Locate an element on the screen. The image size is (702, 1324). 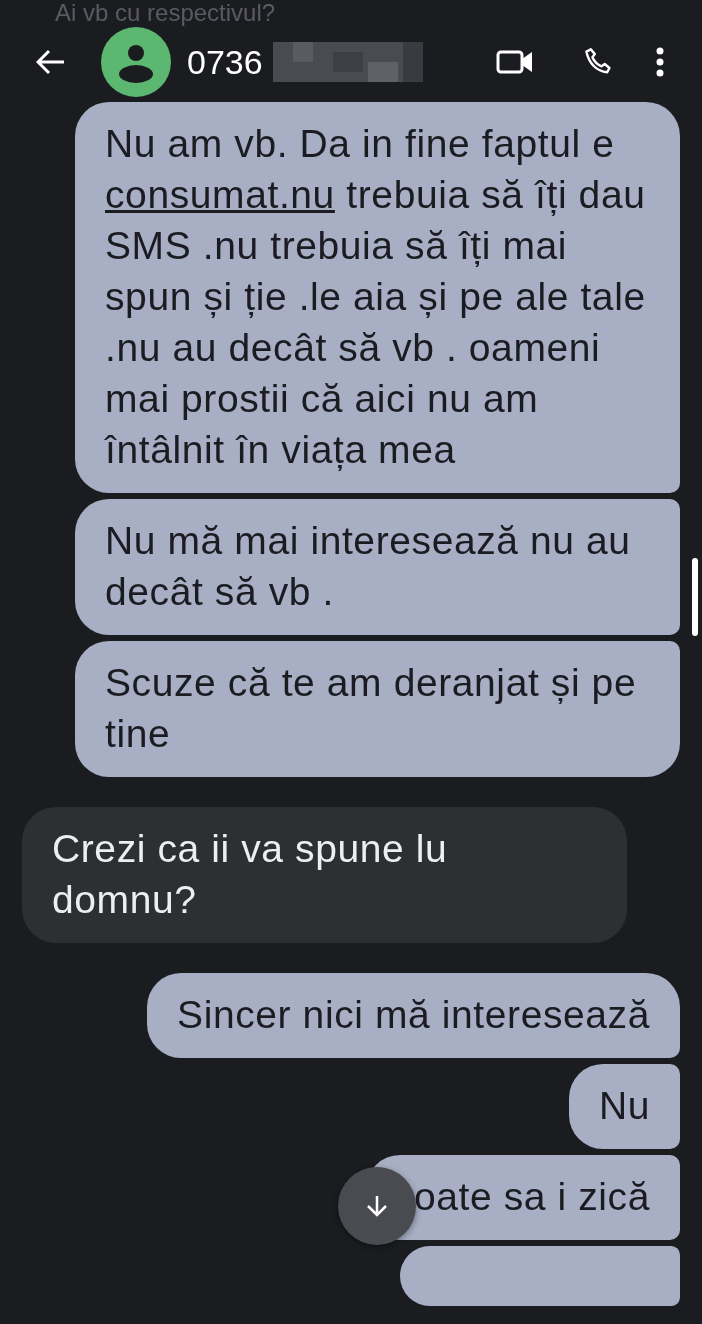
message-text: Nu mă mai interesează nu au decât să vb . is located at coordinates (368, 566).